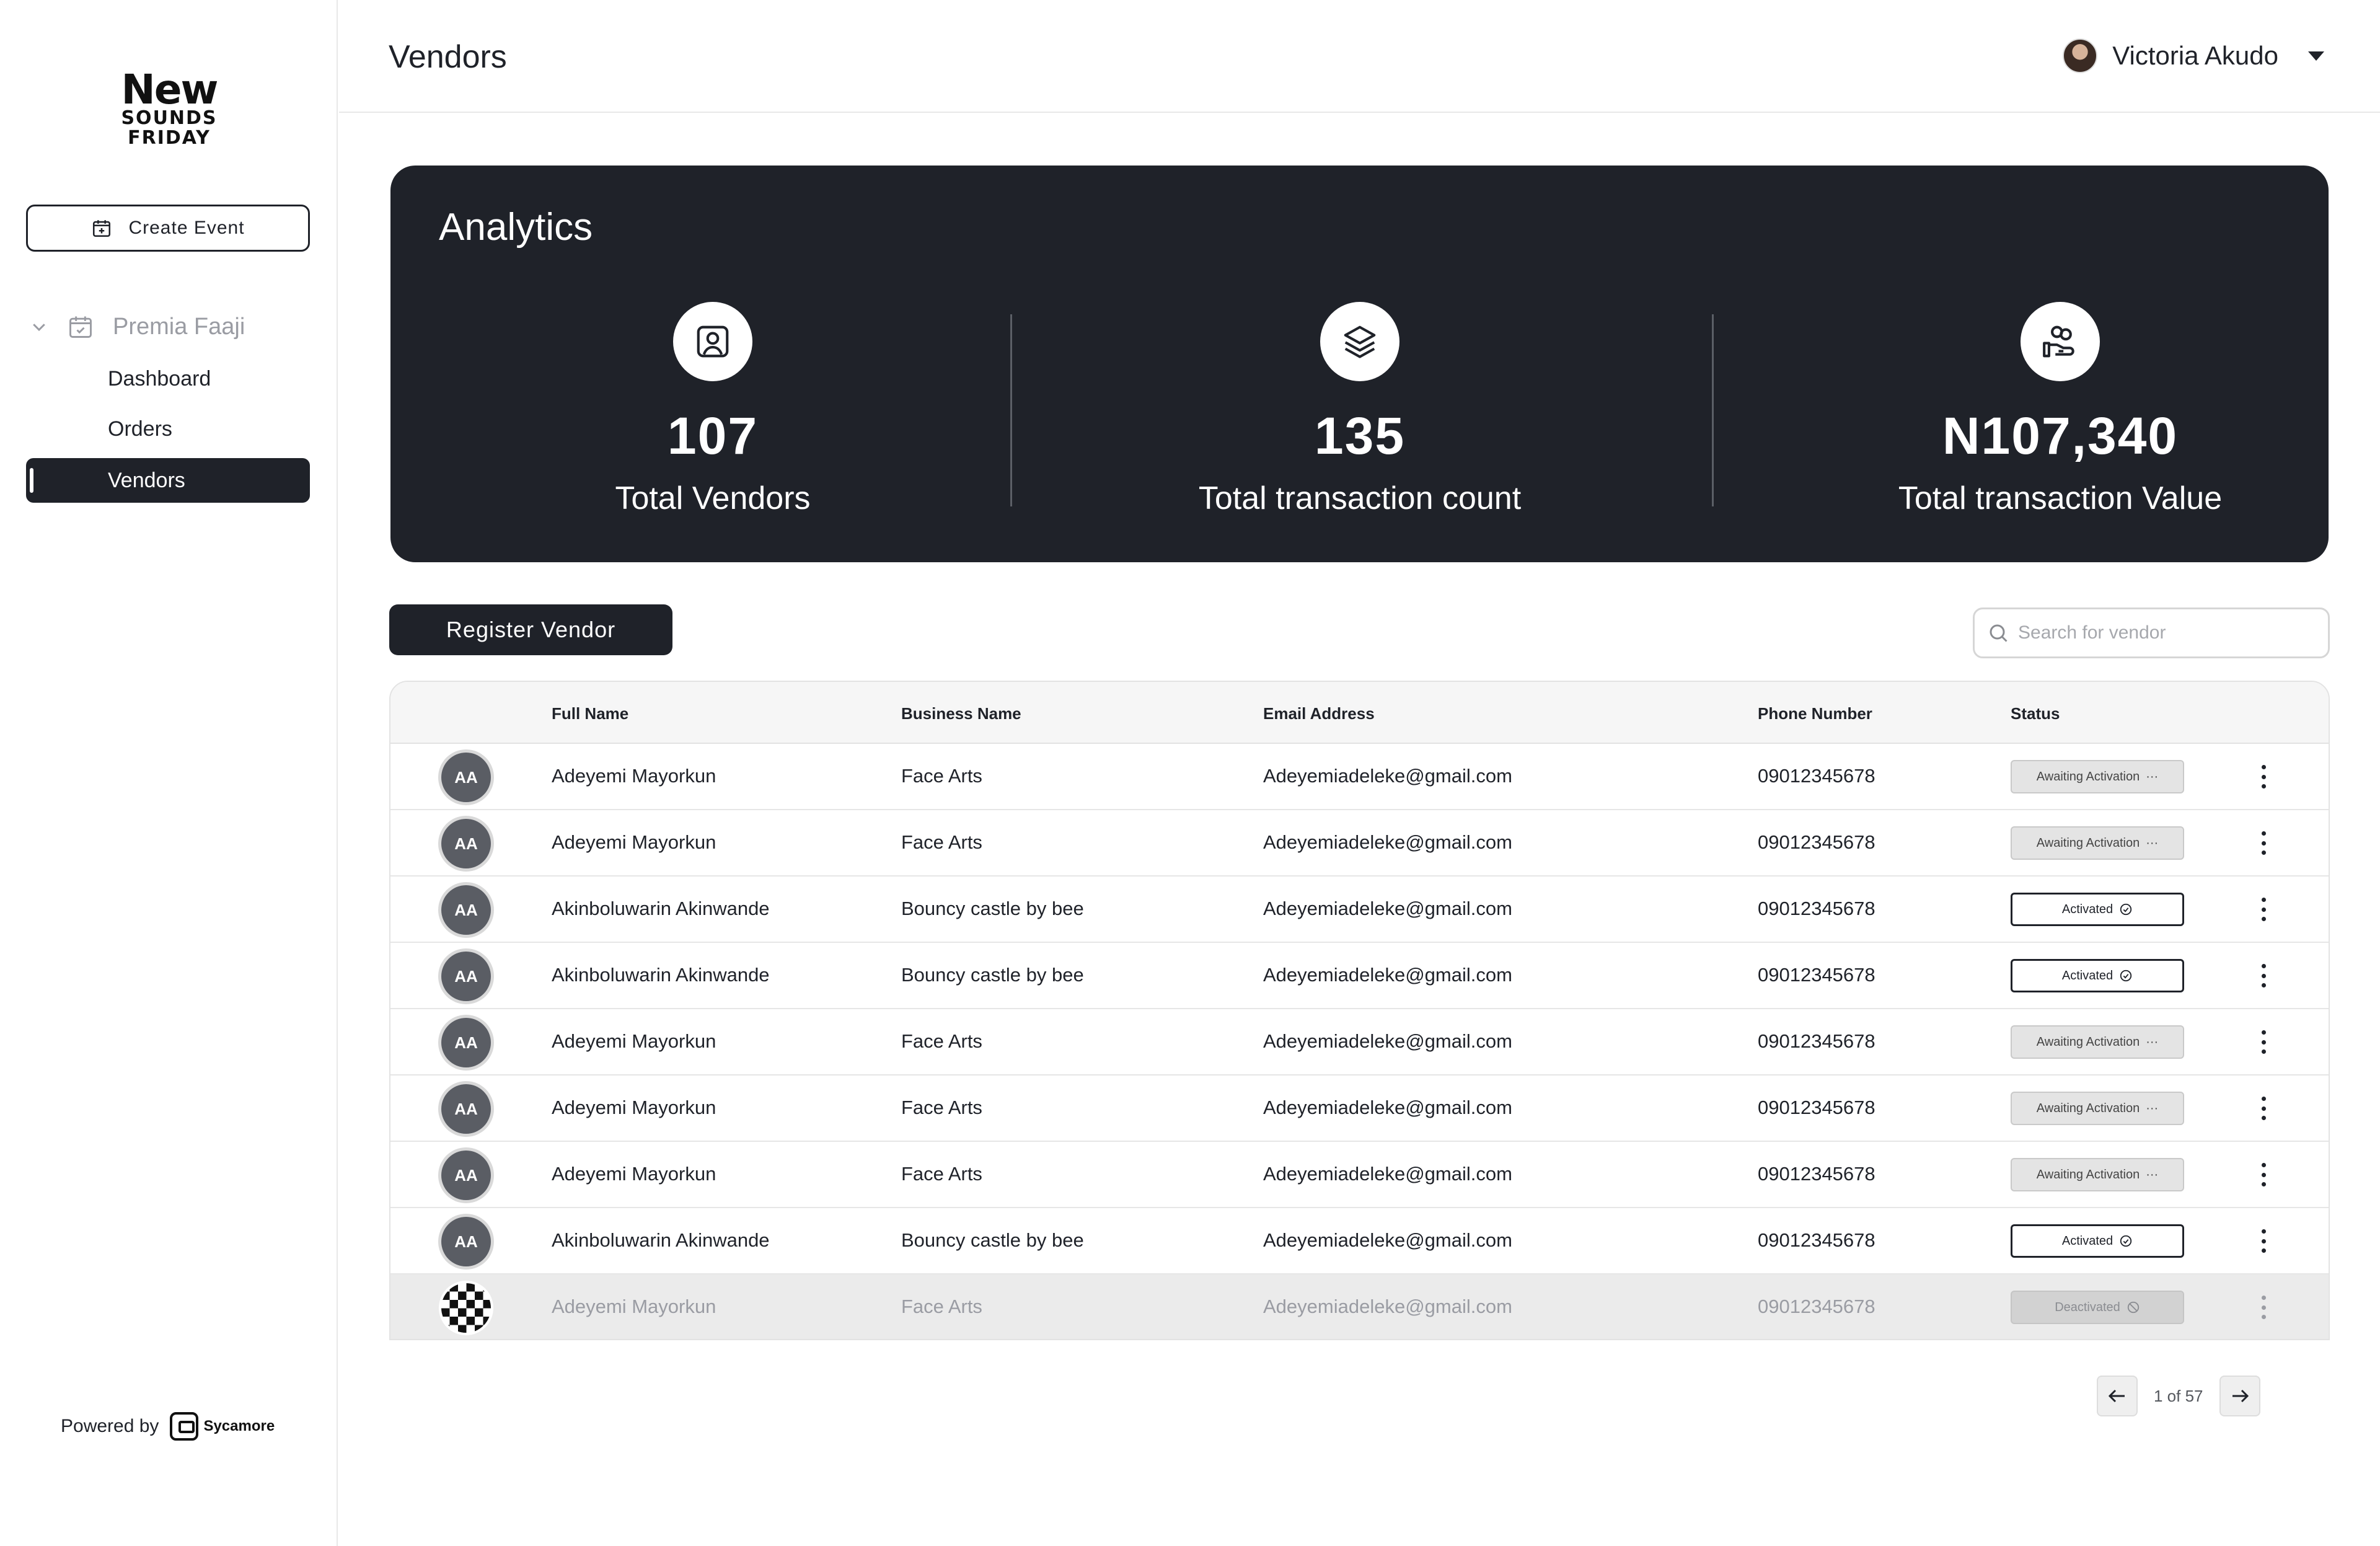 This screenshot has width=2380, height=1546. Describe the element at coordinates (1319, 713) in the screenshot. I see `column-header-email: Email Address` at that location.